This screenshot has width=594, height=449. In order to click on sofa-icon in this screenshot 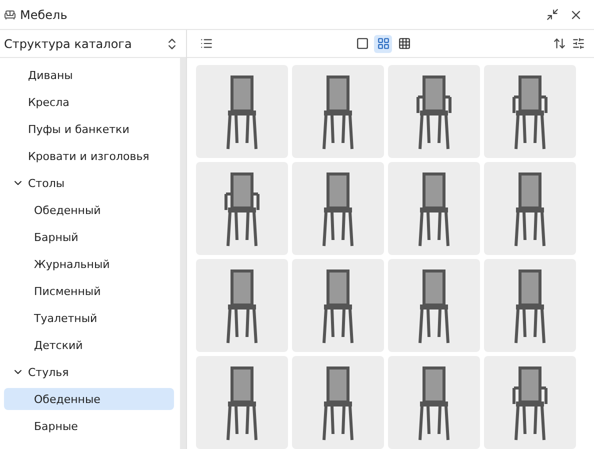, I will do `click(10, 14)`.